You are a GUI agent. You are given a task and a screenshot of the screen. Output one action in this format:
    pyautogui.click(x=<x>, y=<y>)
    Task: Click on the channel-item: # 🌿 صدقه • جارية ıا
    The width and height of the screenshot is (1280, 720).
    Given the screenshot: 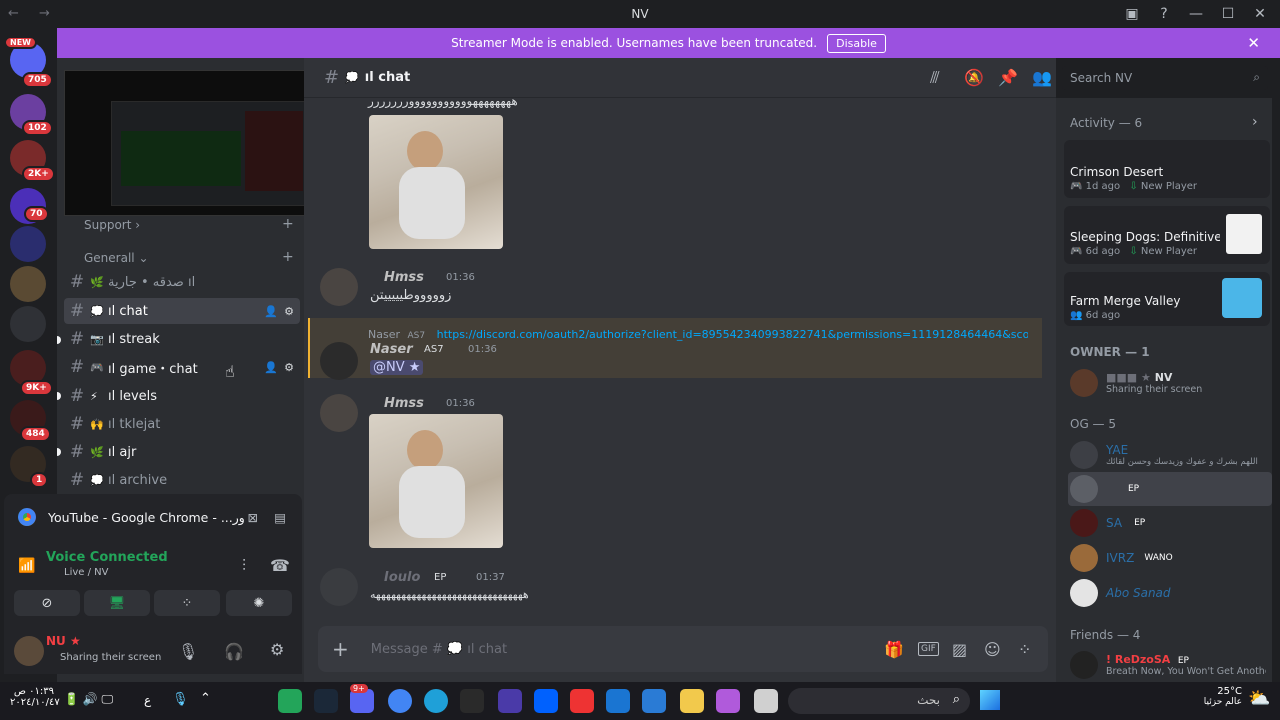 What is the action you would take?
    pyautogui.click(x=182, y=282)
    